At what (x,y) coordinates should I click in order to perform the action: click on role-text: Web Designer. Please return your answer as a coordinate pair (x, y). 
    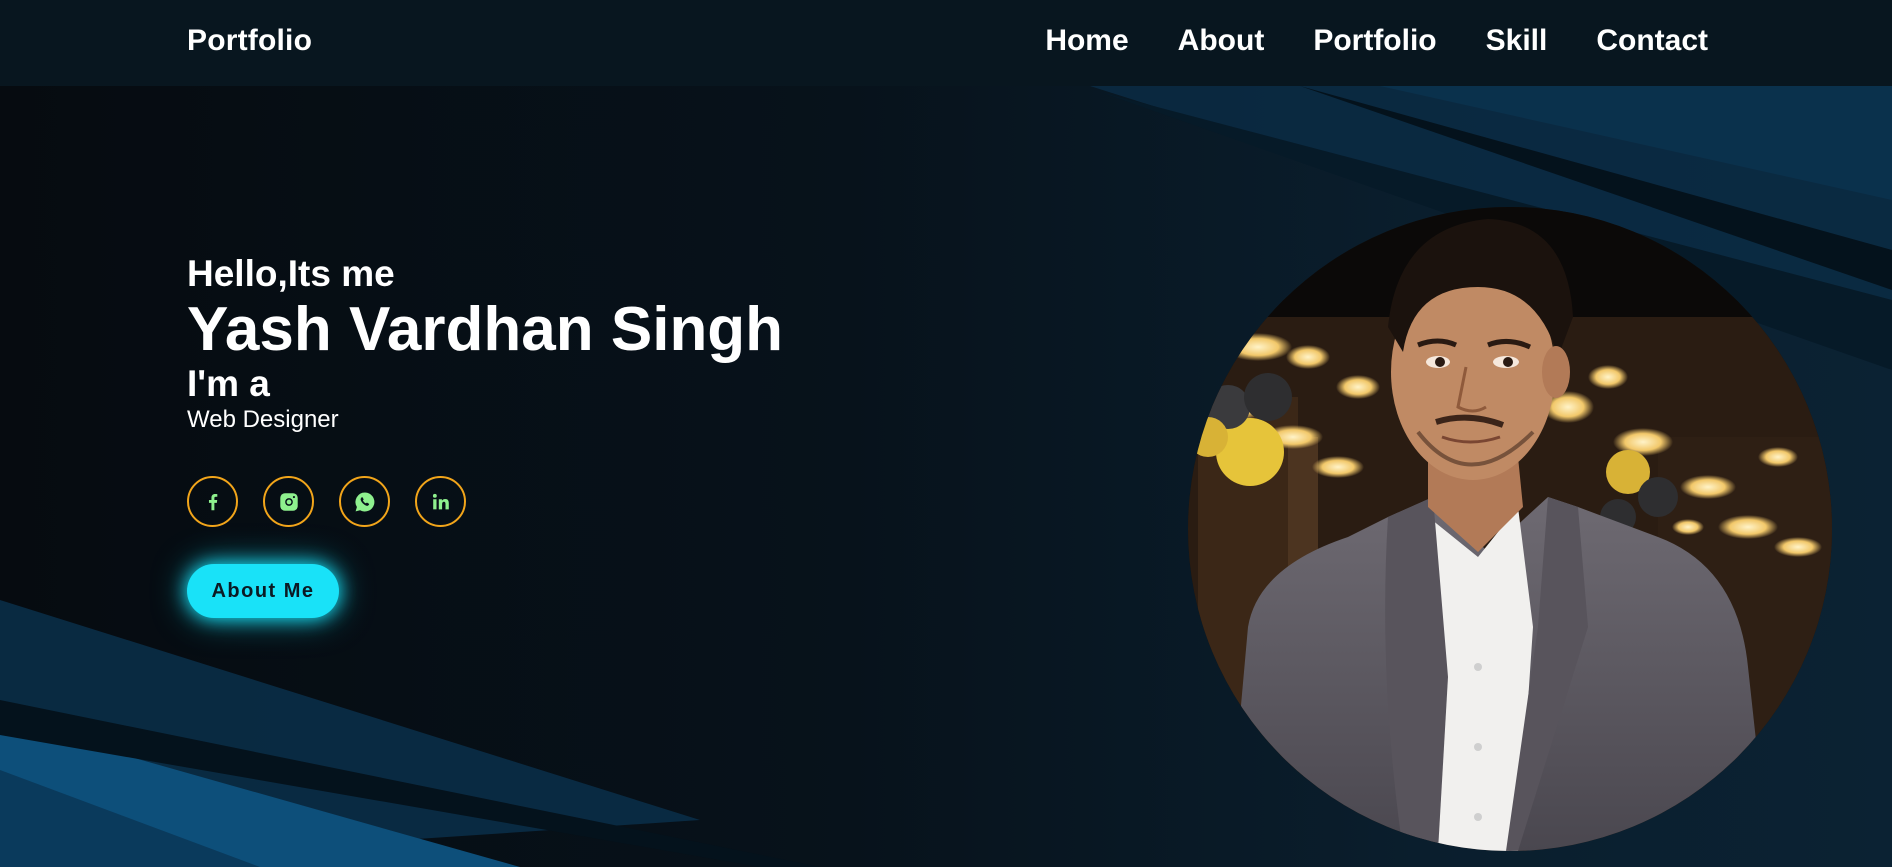
    Looking at the image, I should click on (263, 419).